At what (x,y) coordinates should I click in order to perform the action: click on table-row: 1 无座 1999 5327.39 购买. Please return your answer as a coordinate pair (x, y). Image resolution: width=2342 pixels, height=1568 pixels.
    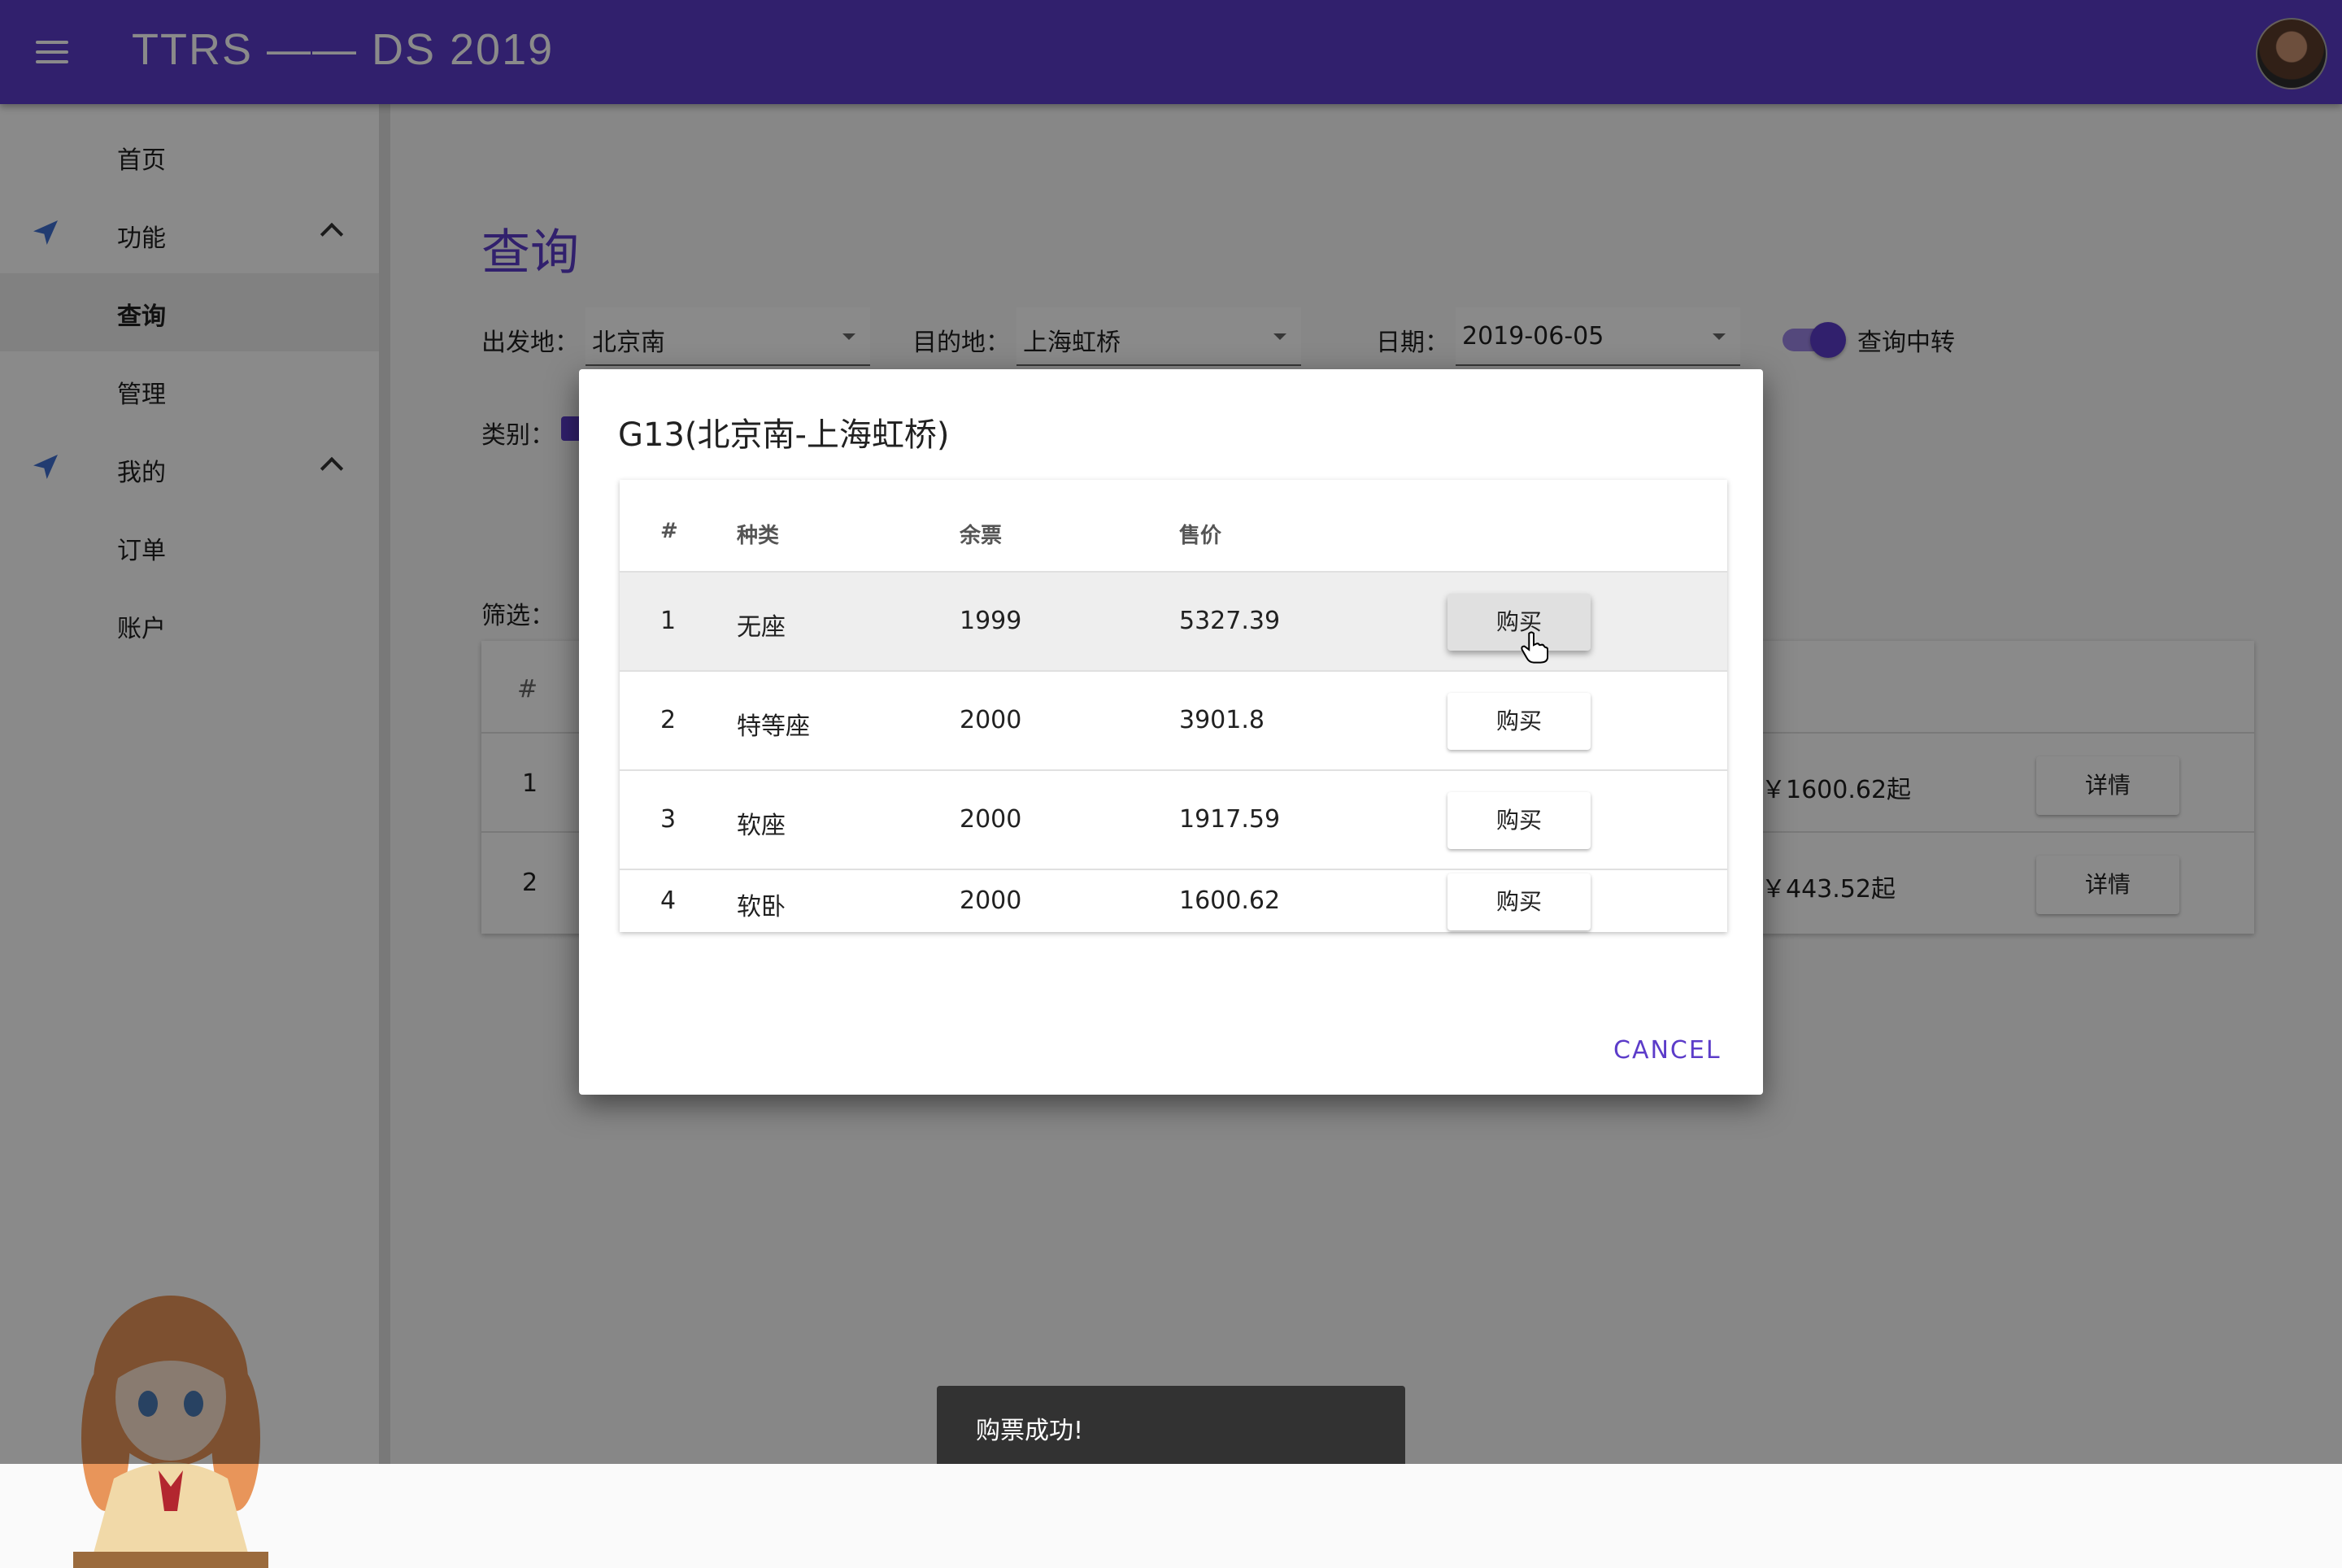
    Looking at the image, I should click on (1173, 620).